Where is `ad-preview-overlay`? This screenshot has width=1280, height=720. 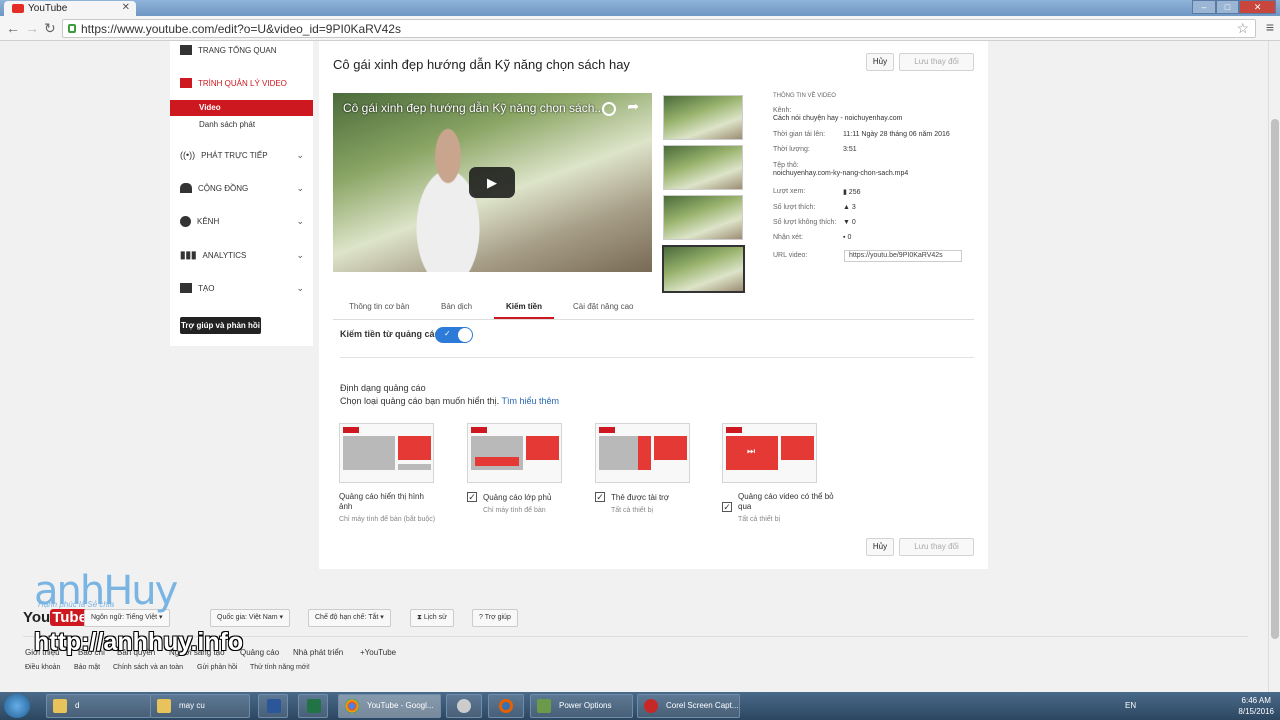 ad-preview-overlay is located at coordinates (514, 453).